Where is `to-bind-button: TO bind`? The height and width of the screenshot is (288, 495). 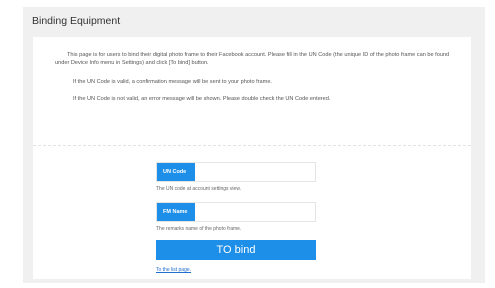
to-bind-button: TO bind is located at coordinates (236, 250).